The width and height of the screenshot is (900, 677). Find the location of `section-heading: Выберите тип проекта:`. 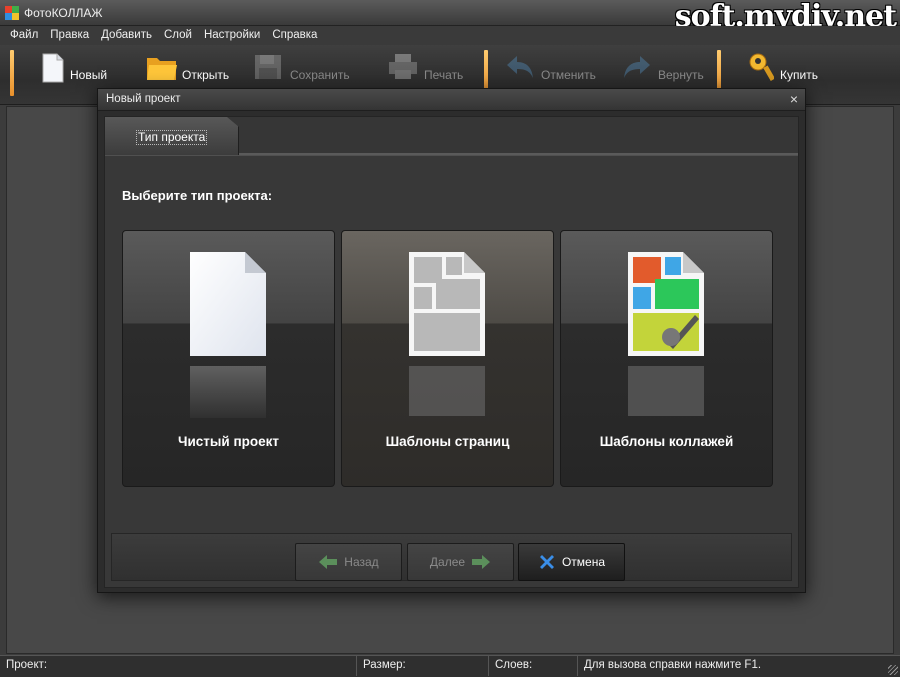

section-heading: Выберите тип проекта: is located at coordinates (197, 195).